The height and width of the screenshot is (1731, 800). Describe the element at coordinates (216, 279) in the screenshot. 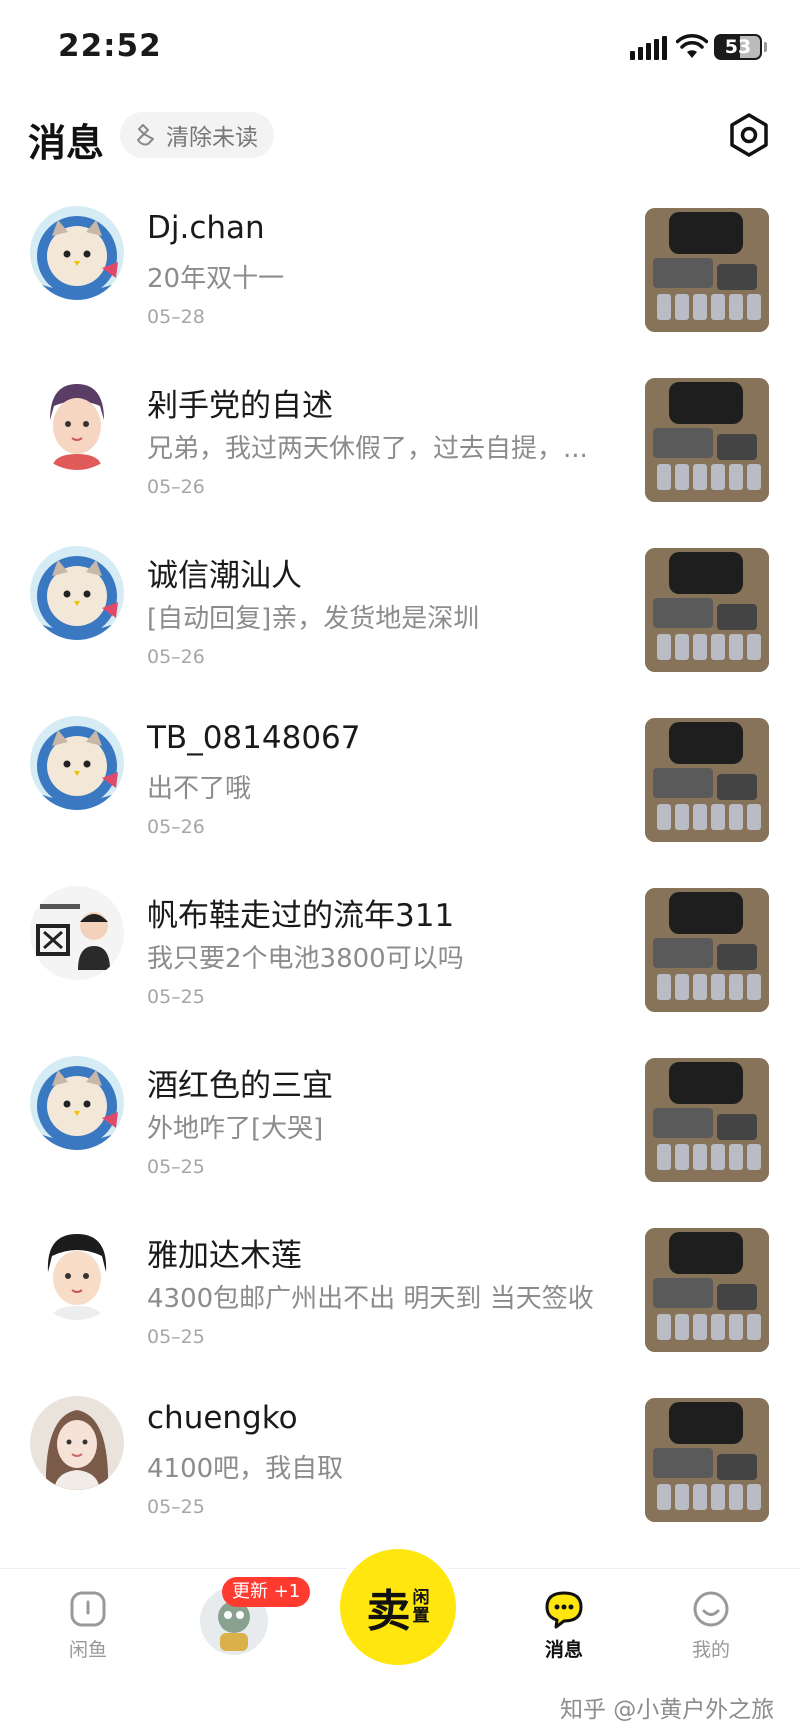

I see `message-preview: 20年双十一` at that location.